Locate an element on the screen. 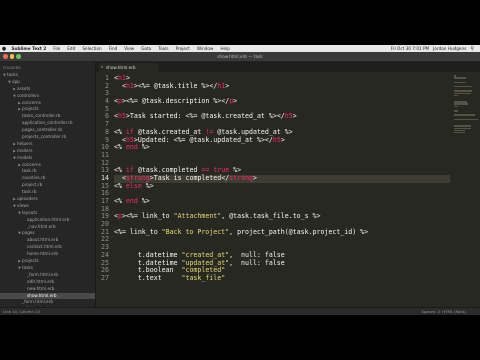 The height and width of the screenshot is (360, 480). menu-item: Goto is located at coordinates (146, 48).